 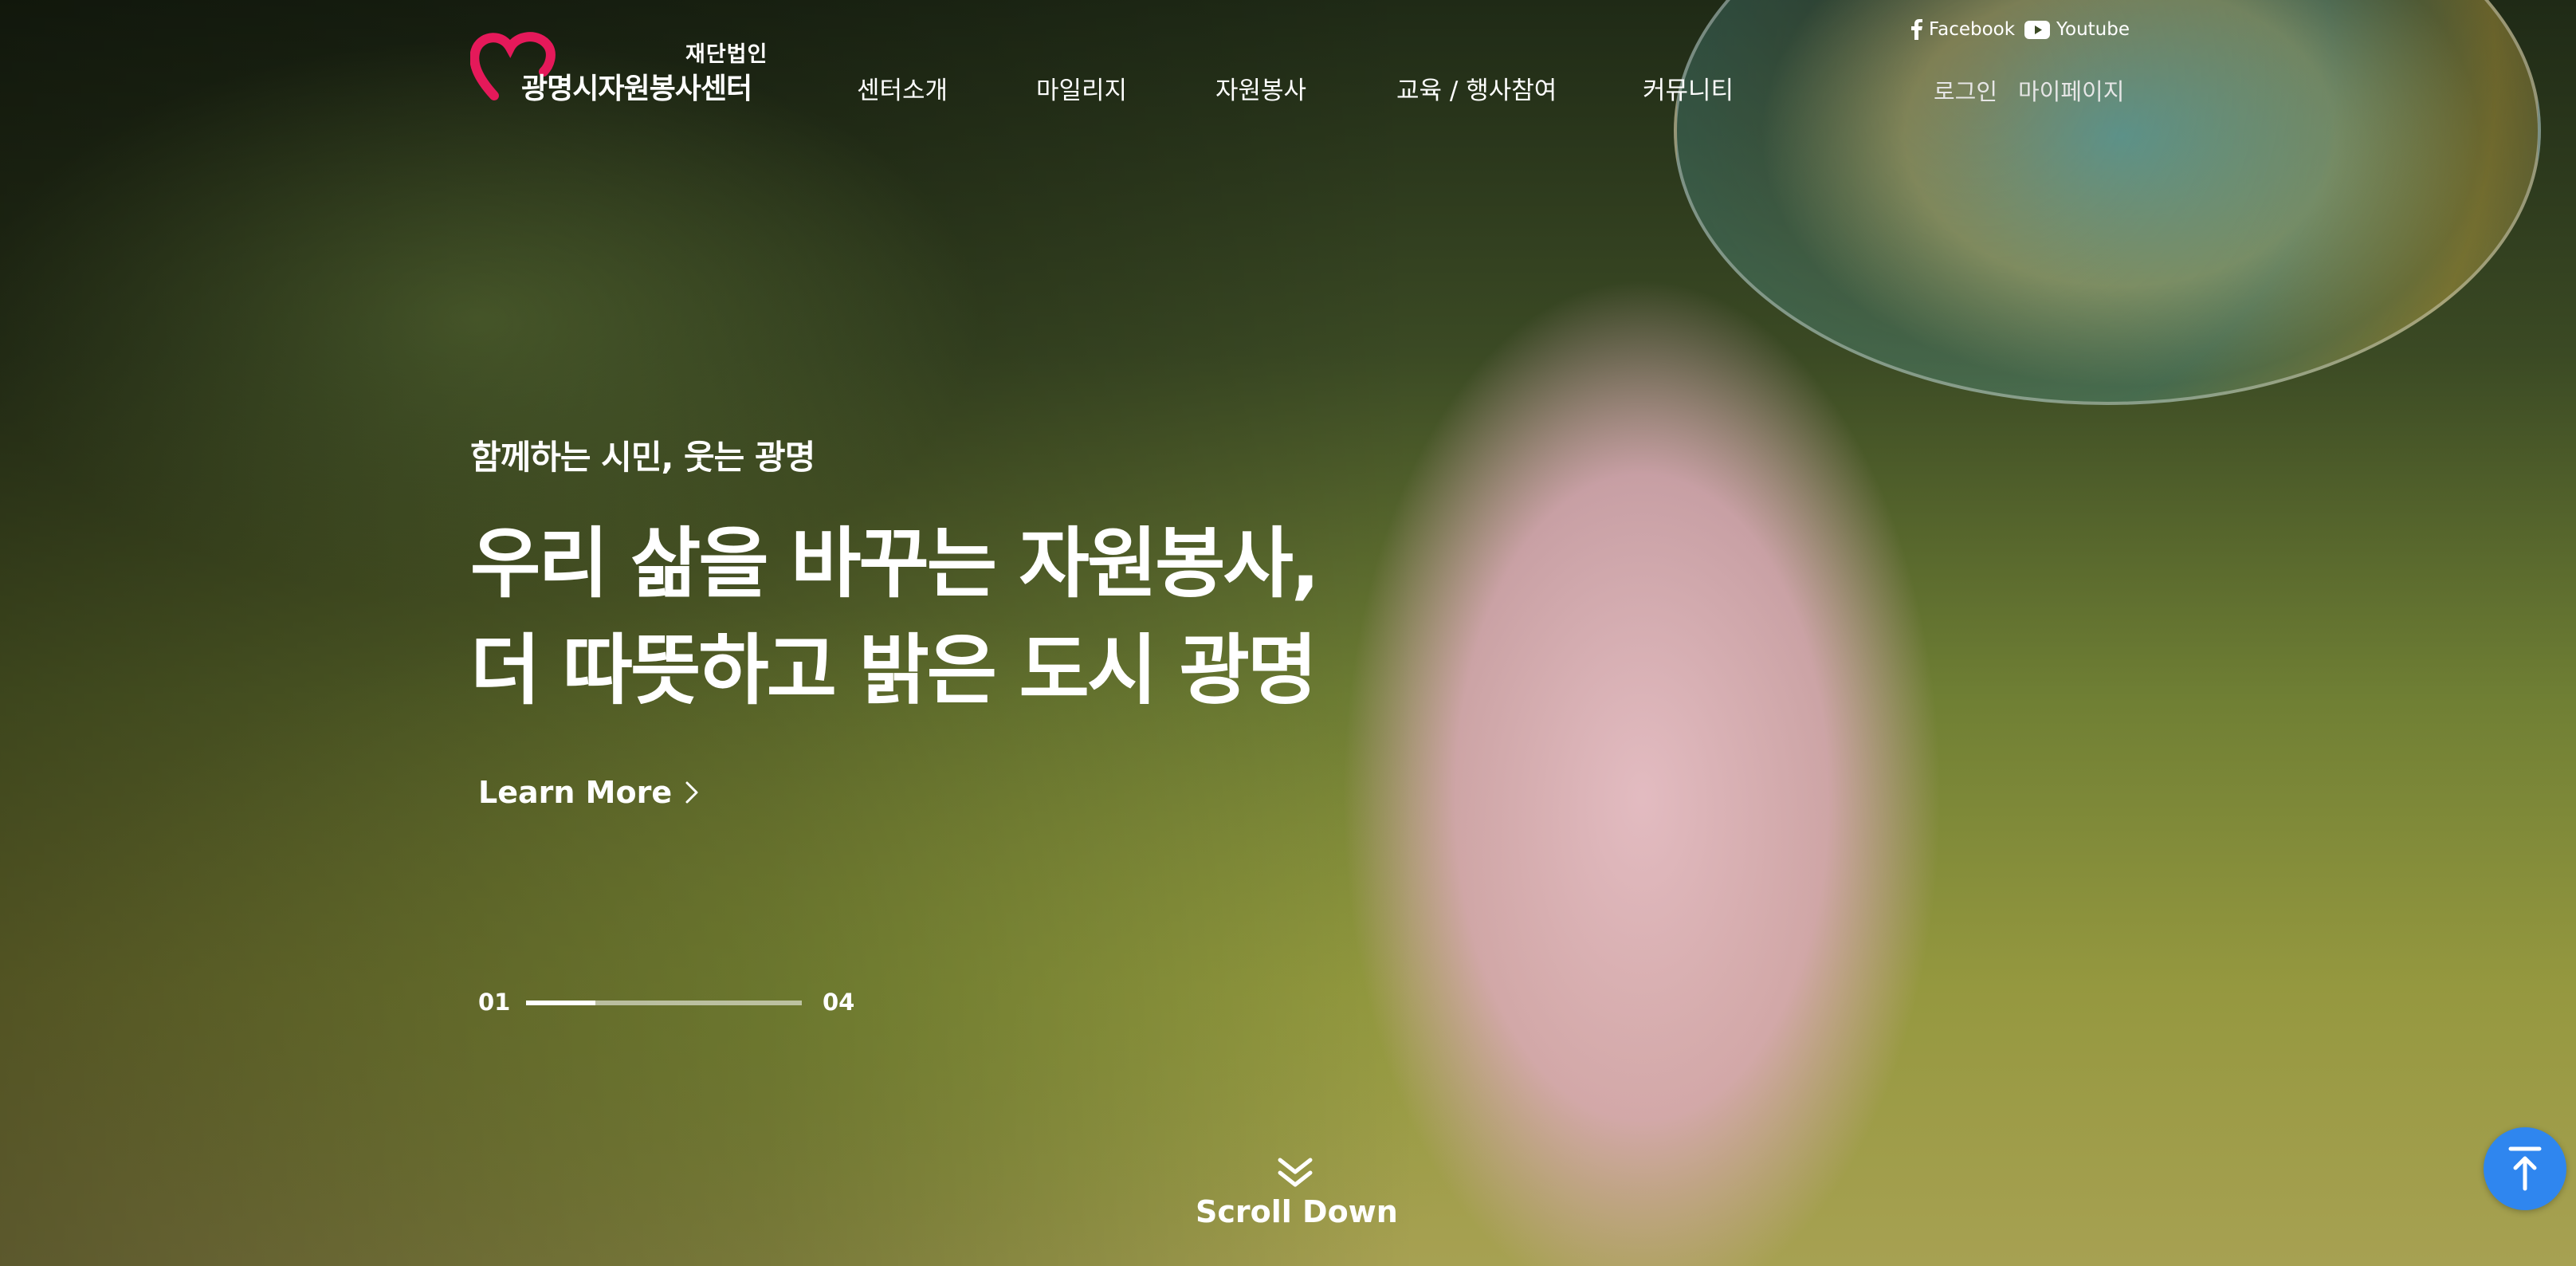 I want to click on mypage-link: 마이페이지, so click(x=2071, y=90).